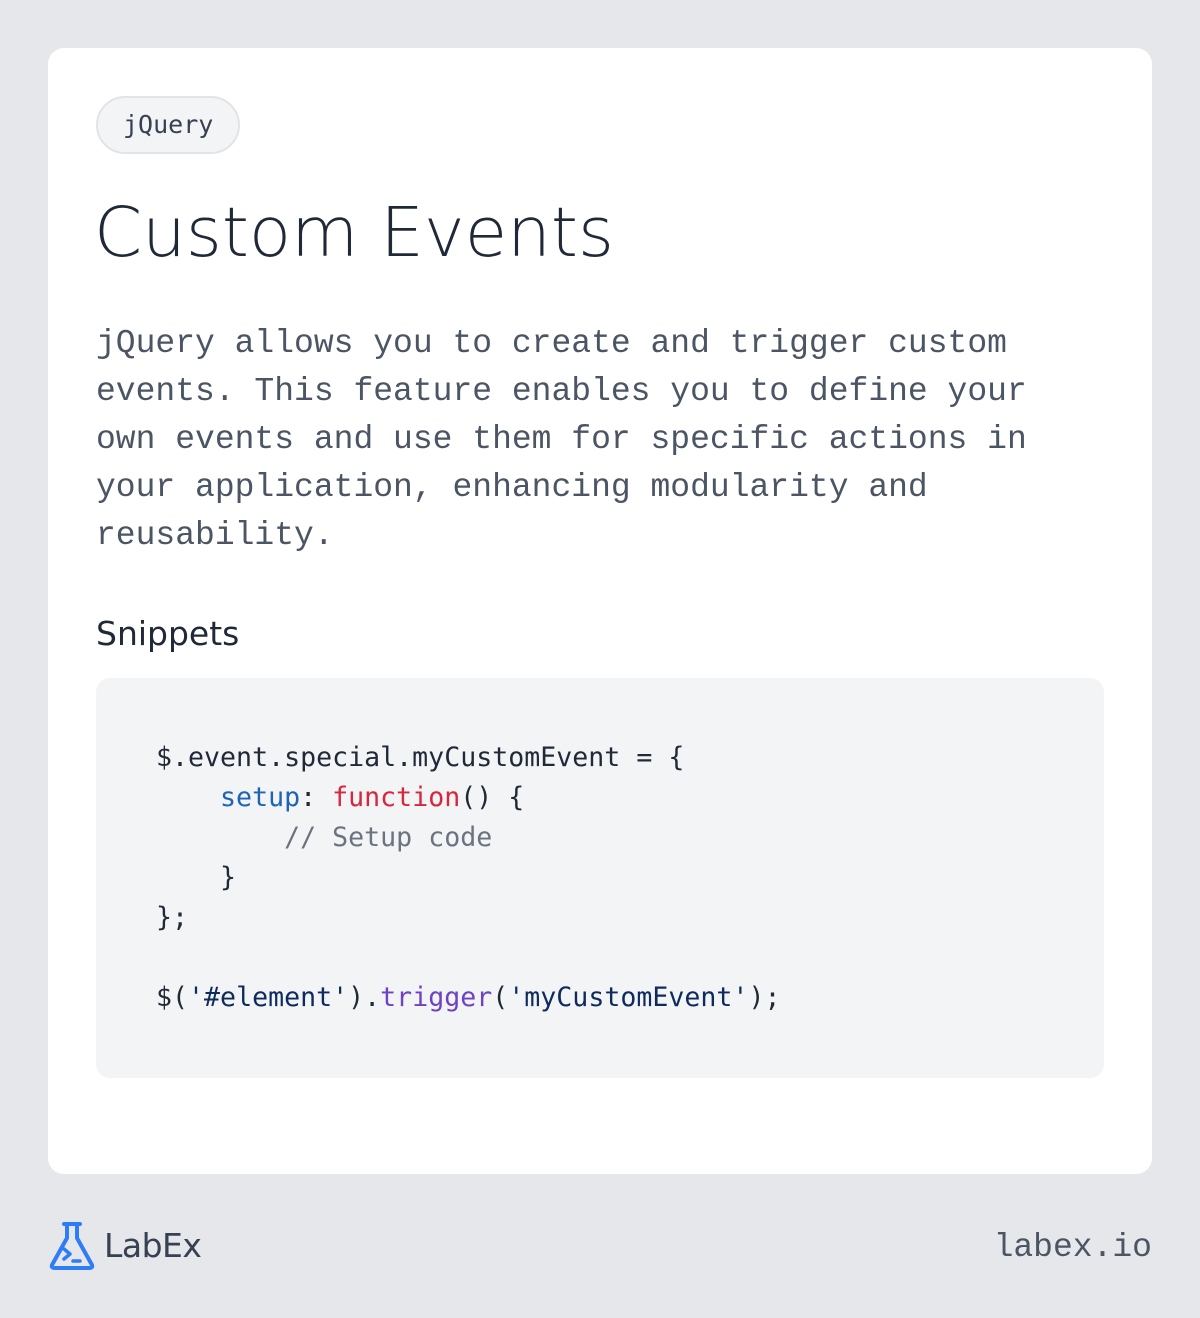 This screenshot has height=1318, width=1200. I want to click on code-token-method: trigger, so click(436, 997).